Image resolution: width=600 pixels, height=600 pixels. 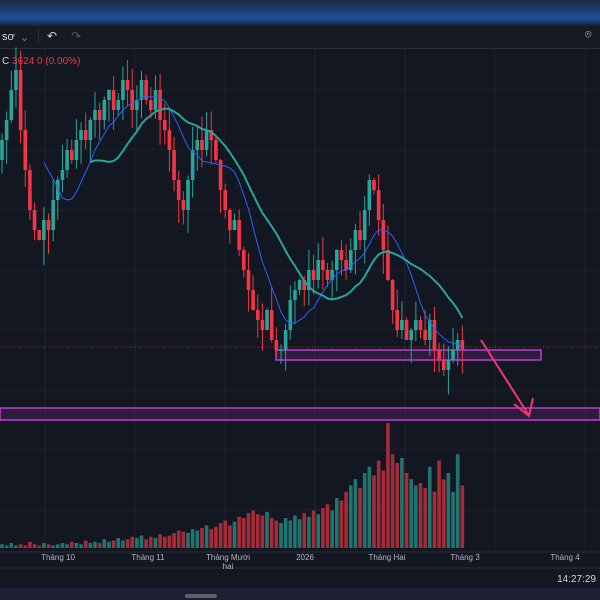 I want to click on scrollbar, so click(x=201, y=596).